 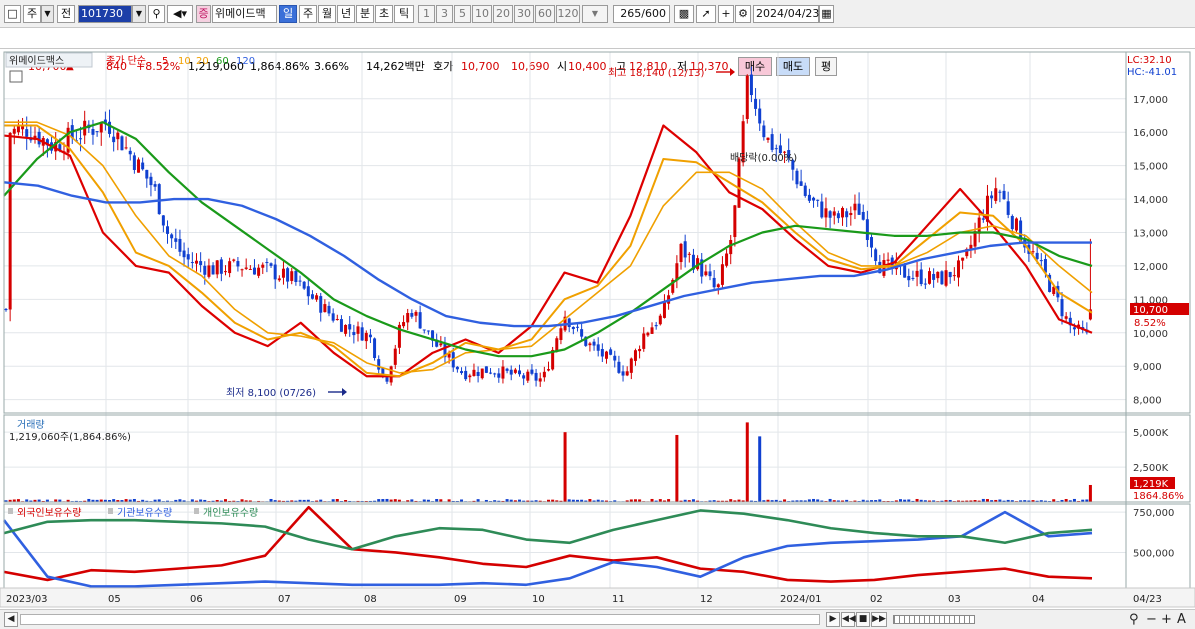 I want to click on period-tick-button: 틱, so click(x=404, y=14).